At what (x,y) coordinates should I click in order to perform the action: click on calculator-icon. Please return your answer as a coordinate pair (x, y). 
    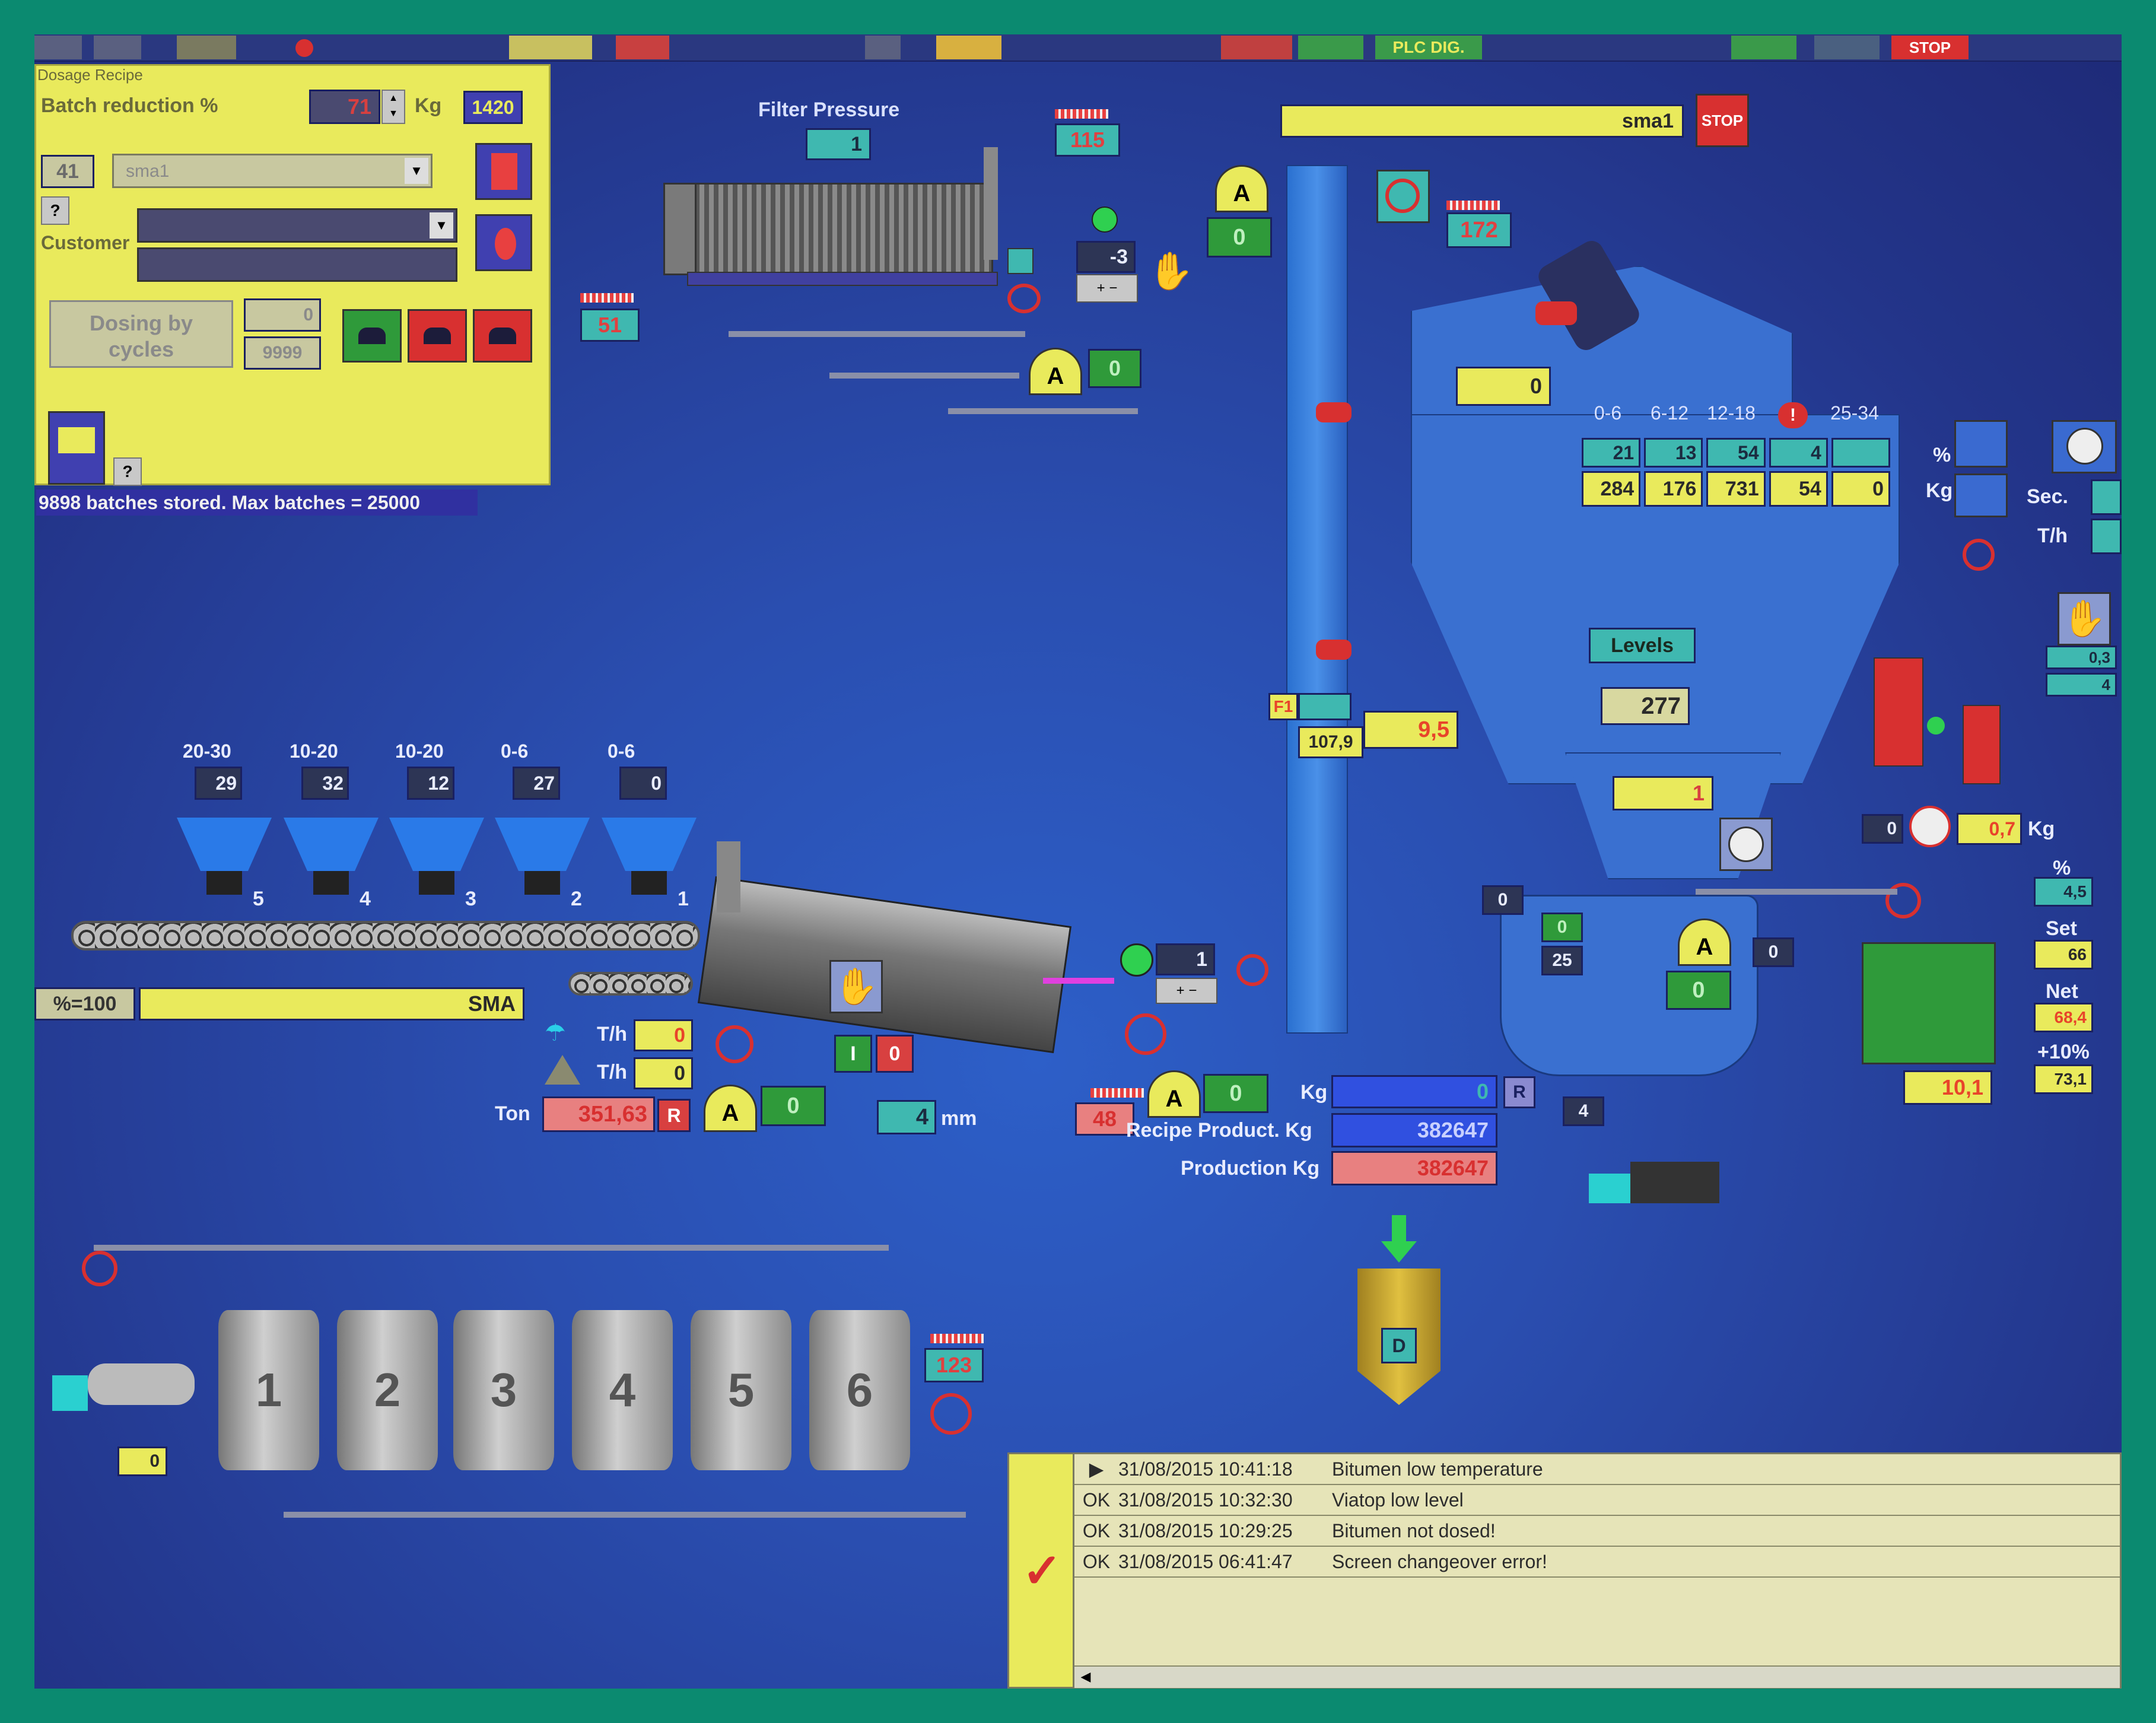
    Looking at the image, I should click on (1981, 495).